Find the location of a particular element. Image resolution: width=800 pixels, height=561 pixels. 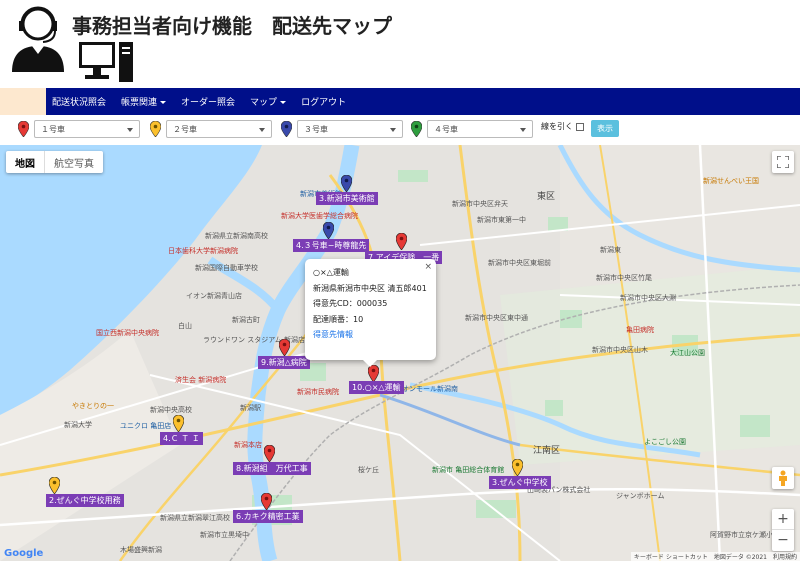

place-label: 国立西新潟中央病院 is located at coordinates (127, 333).